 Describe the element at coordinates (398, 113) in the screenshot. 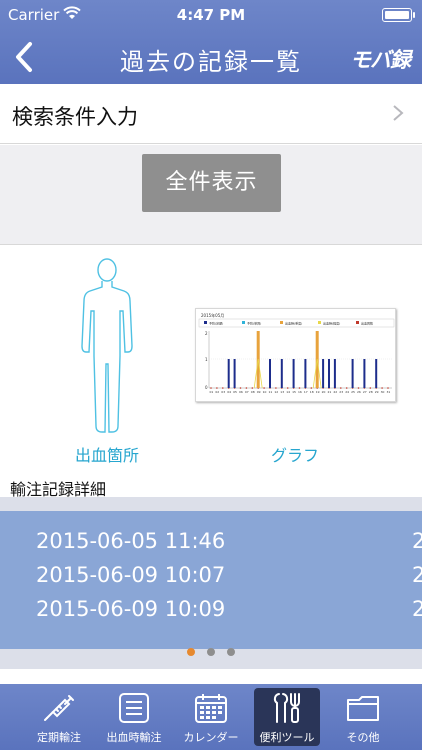

I see `chevron-right-icon` at that location.